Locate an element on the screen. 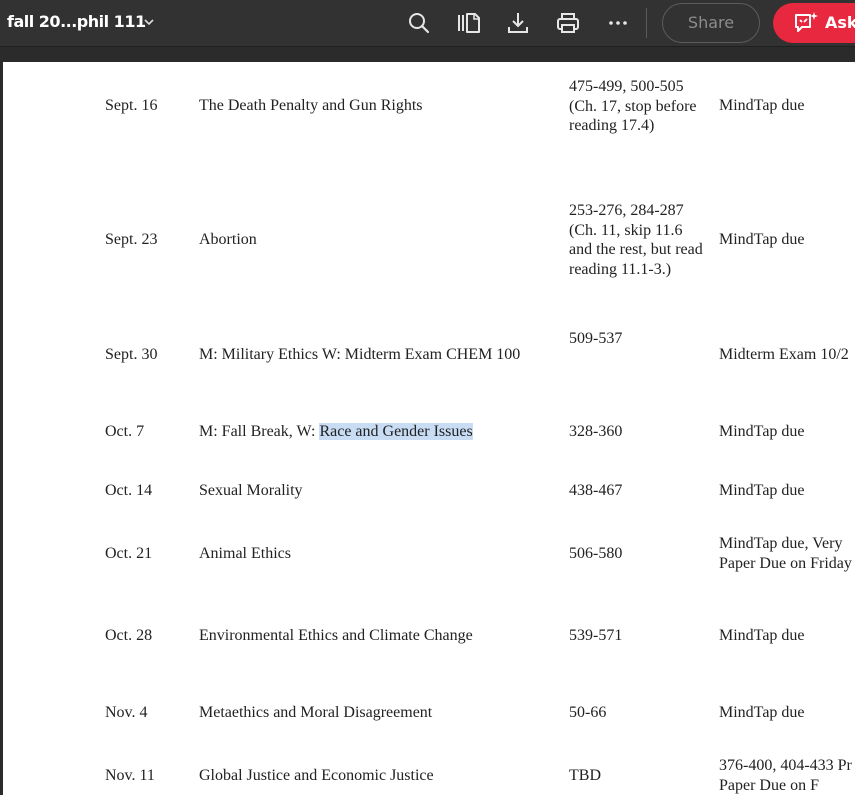 Image resolution: width=855 pixels, height=795 pixels. row-reading-line: 509-537 is located at coordinates (596, 338).